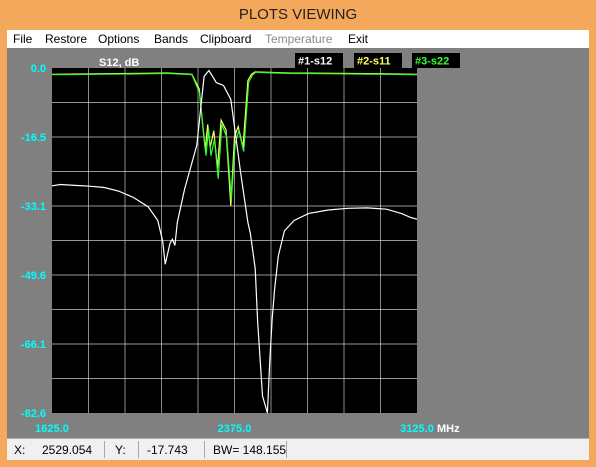 The width and height of the screenshot is (596, 467). Describe the element at coordinates (33, 241) in the screenshot. I see `y-axis-labels: 0.0 -16.5 -33.1 -49.6 -66.1 -82.6` at that location.